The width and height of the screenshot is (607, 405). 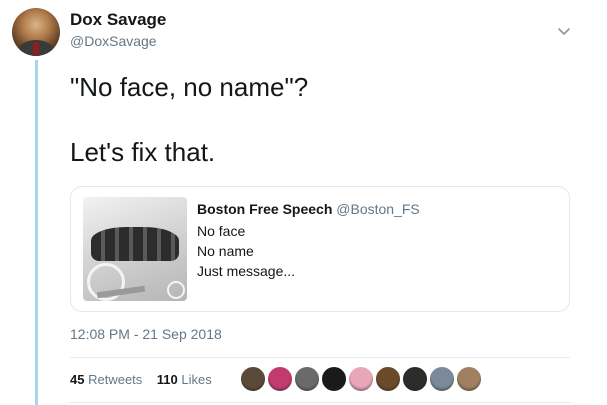 I want to click on divider-top, so click(x=320, y=357).